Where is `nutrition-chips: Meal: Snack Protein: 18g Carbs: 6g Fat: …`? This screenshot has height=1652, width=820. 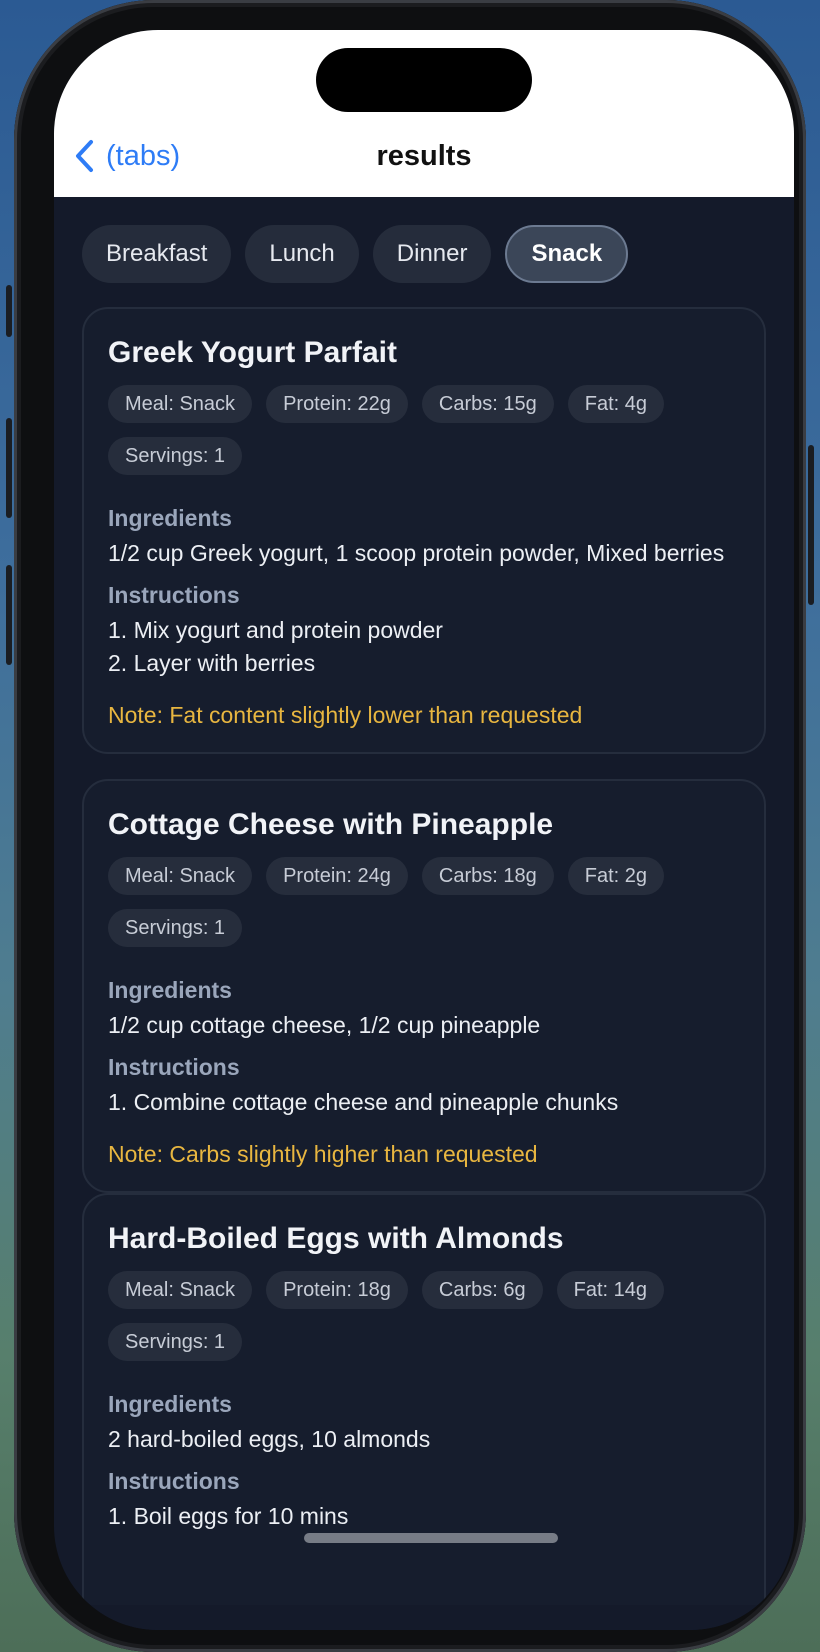
nutrition-chips: Meal: Snack Protein: 18g Carbs: 6g Fat: … is located at coordinates (408, 1316).